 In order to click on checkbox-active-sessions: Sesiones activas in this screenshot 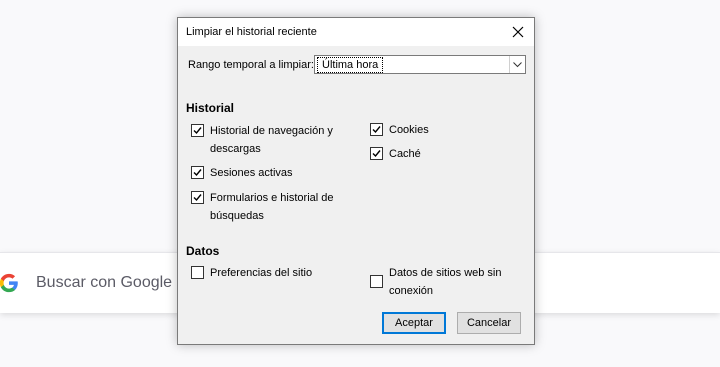, I will do `click(242, 173)`.